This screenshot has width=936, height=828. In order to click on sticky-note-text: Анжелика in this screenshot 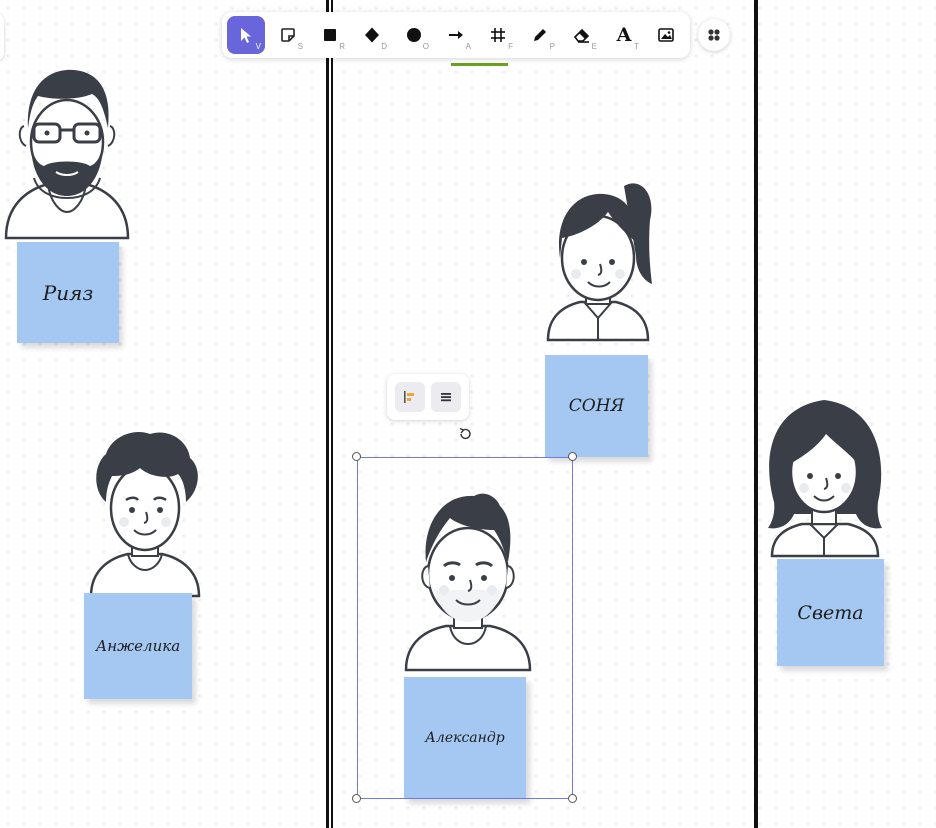, I will do `click(138, 646)`.